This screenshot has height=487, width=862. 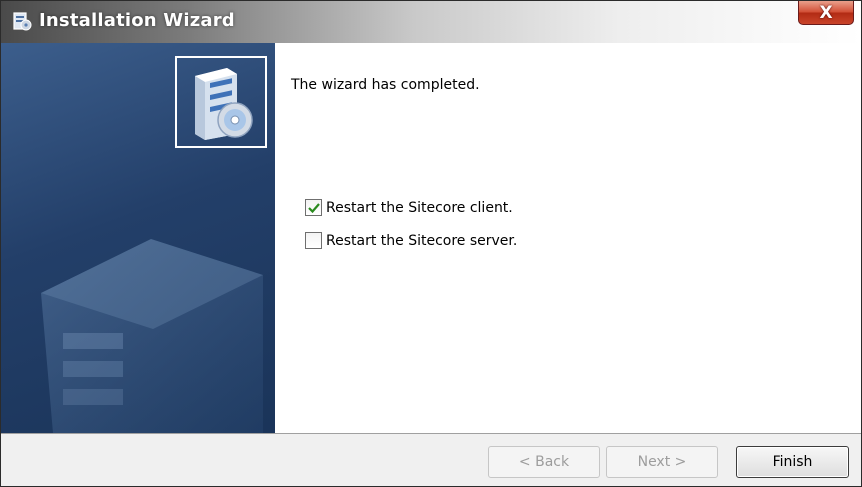 I want to click on window-title: Installation Wizard, so click(x=137, y=20).